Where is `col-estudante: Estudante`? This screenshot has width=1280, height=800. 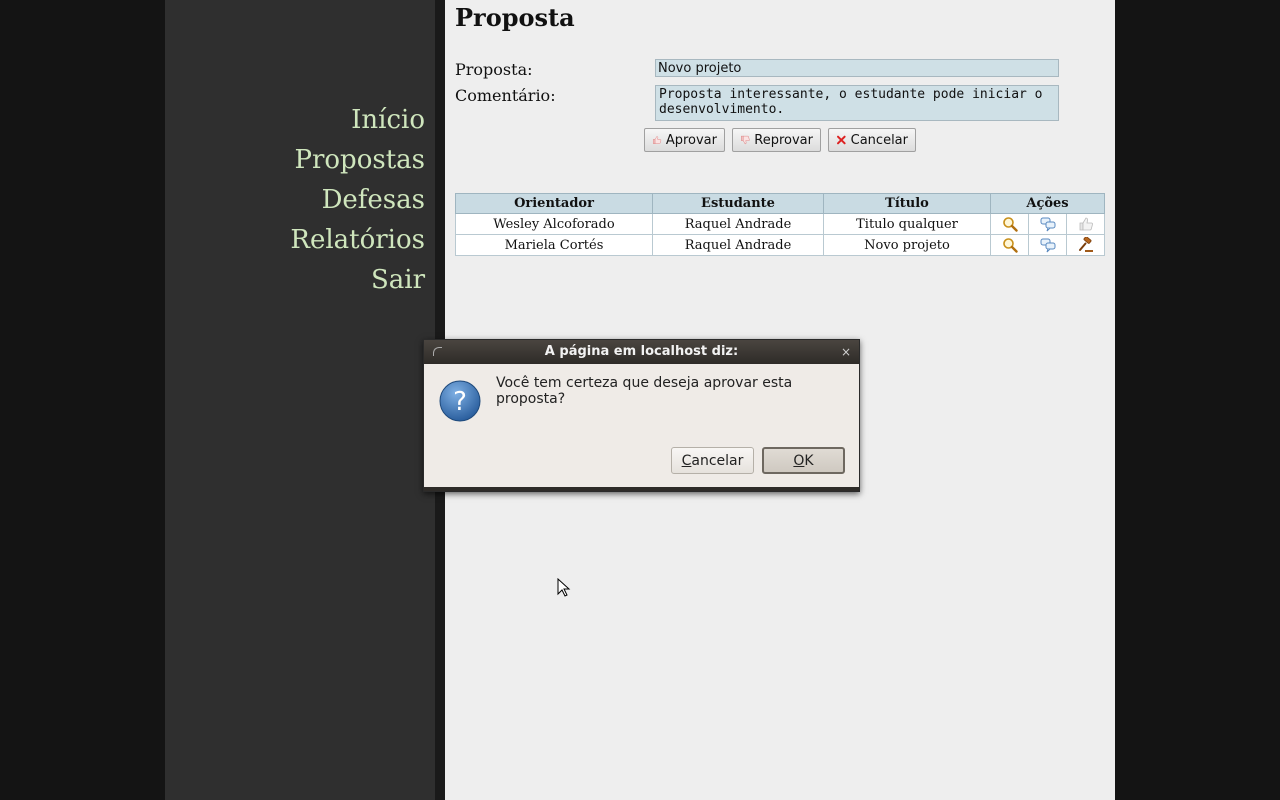
col-estudante: Estudante is located at coordinates (738, 203).